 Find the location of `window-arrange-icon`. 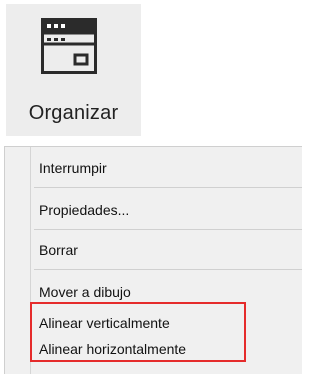

window-arrange-icon is located at coordinates (69, 46).